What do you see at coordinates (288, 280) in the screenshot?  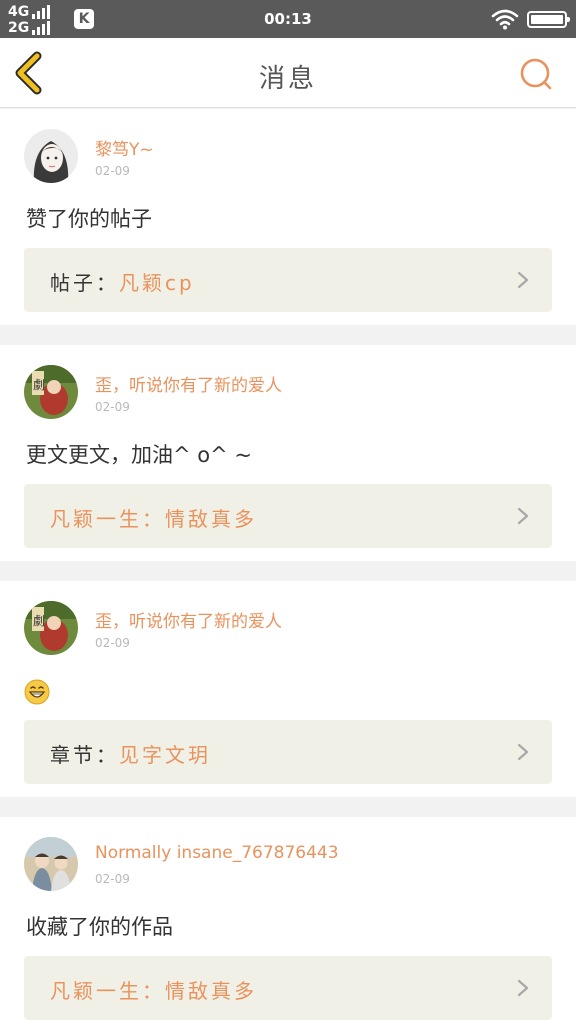 I see `post-link: 帖子：凡颖cp` at bounding box center [288, 280].